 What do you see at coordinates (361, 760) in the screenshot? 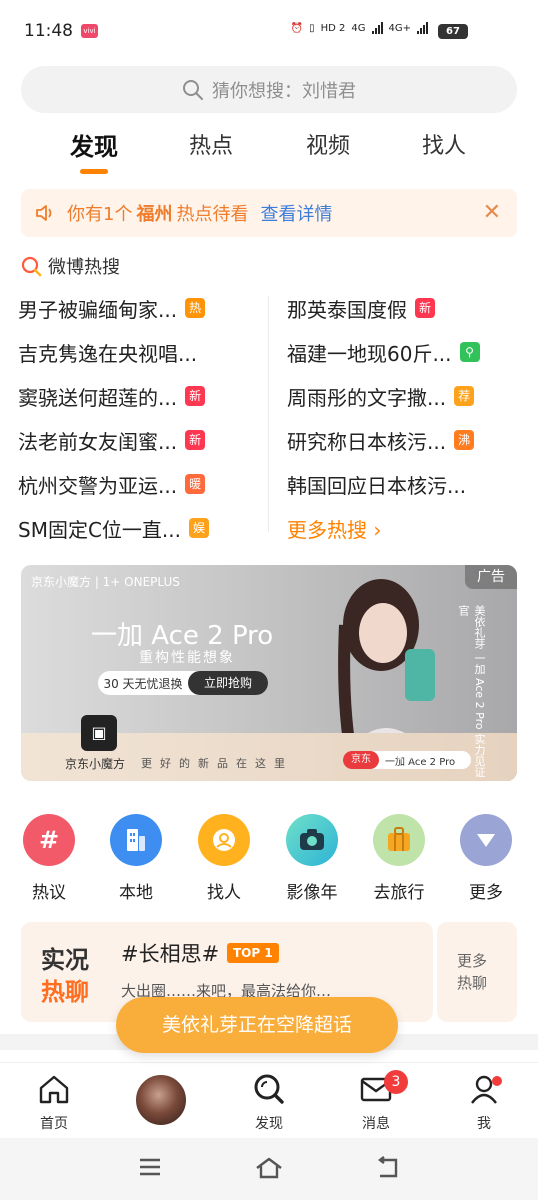
I see `jd-tag: 京东` at bounding box center [361, 760].